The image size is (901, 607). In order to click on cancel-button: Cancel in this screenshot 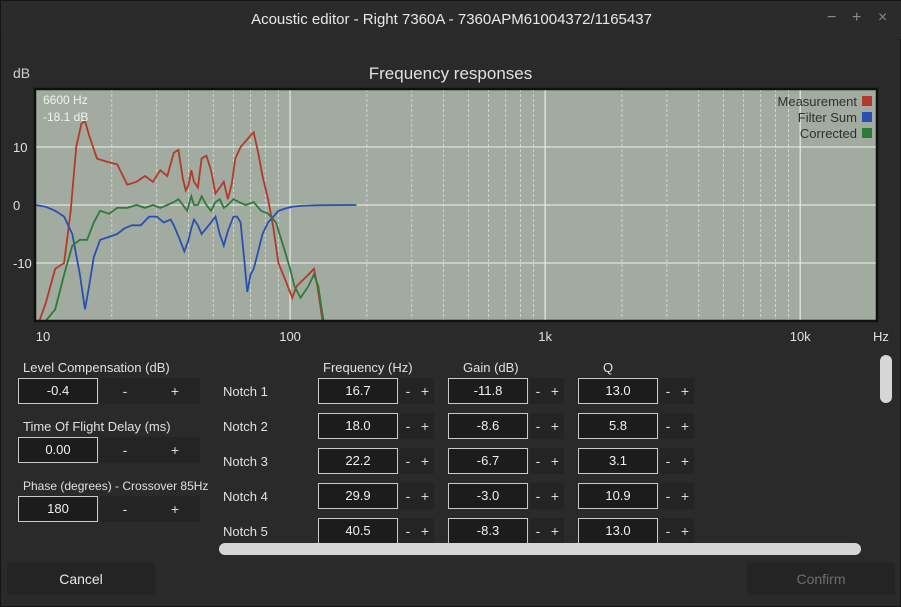, I will do `click(81, 579)`.